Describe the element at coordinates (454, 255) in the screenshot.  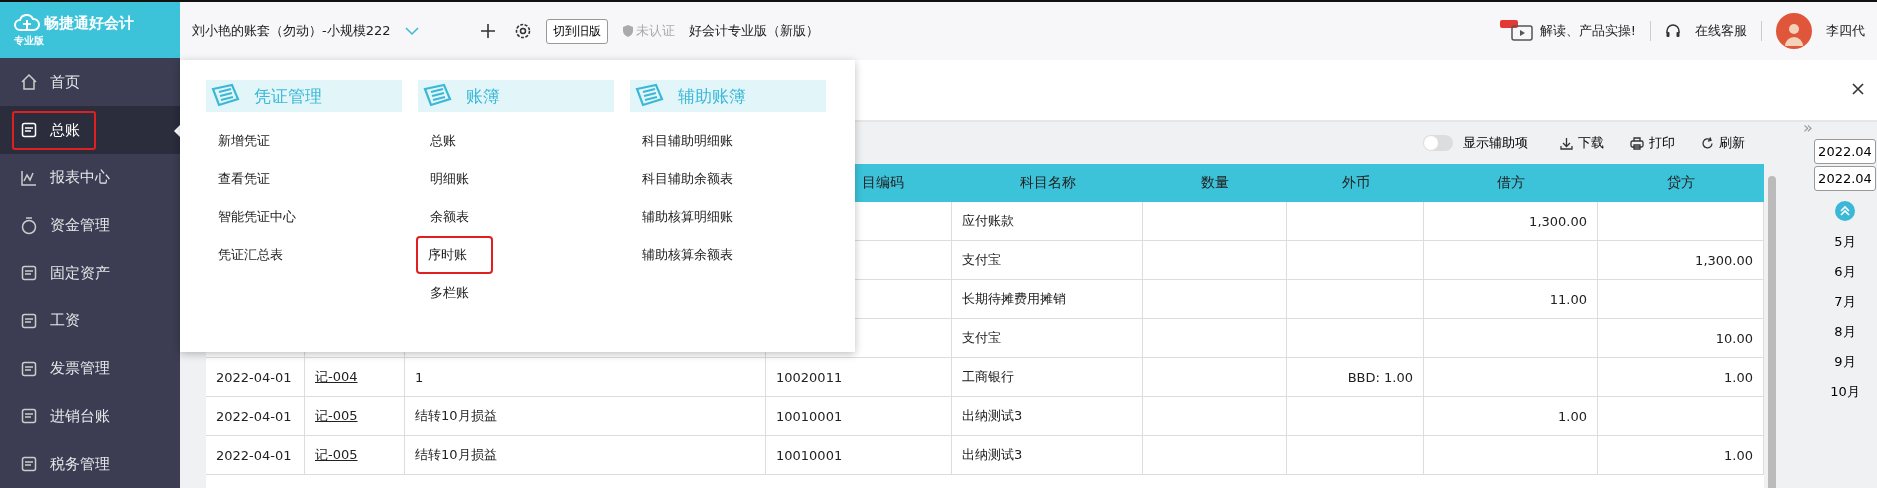
I see `menu-item: 序时账` at that location.